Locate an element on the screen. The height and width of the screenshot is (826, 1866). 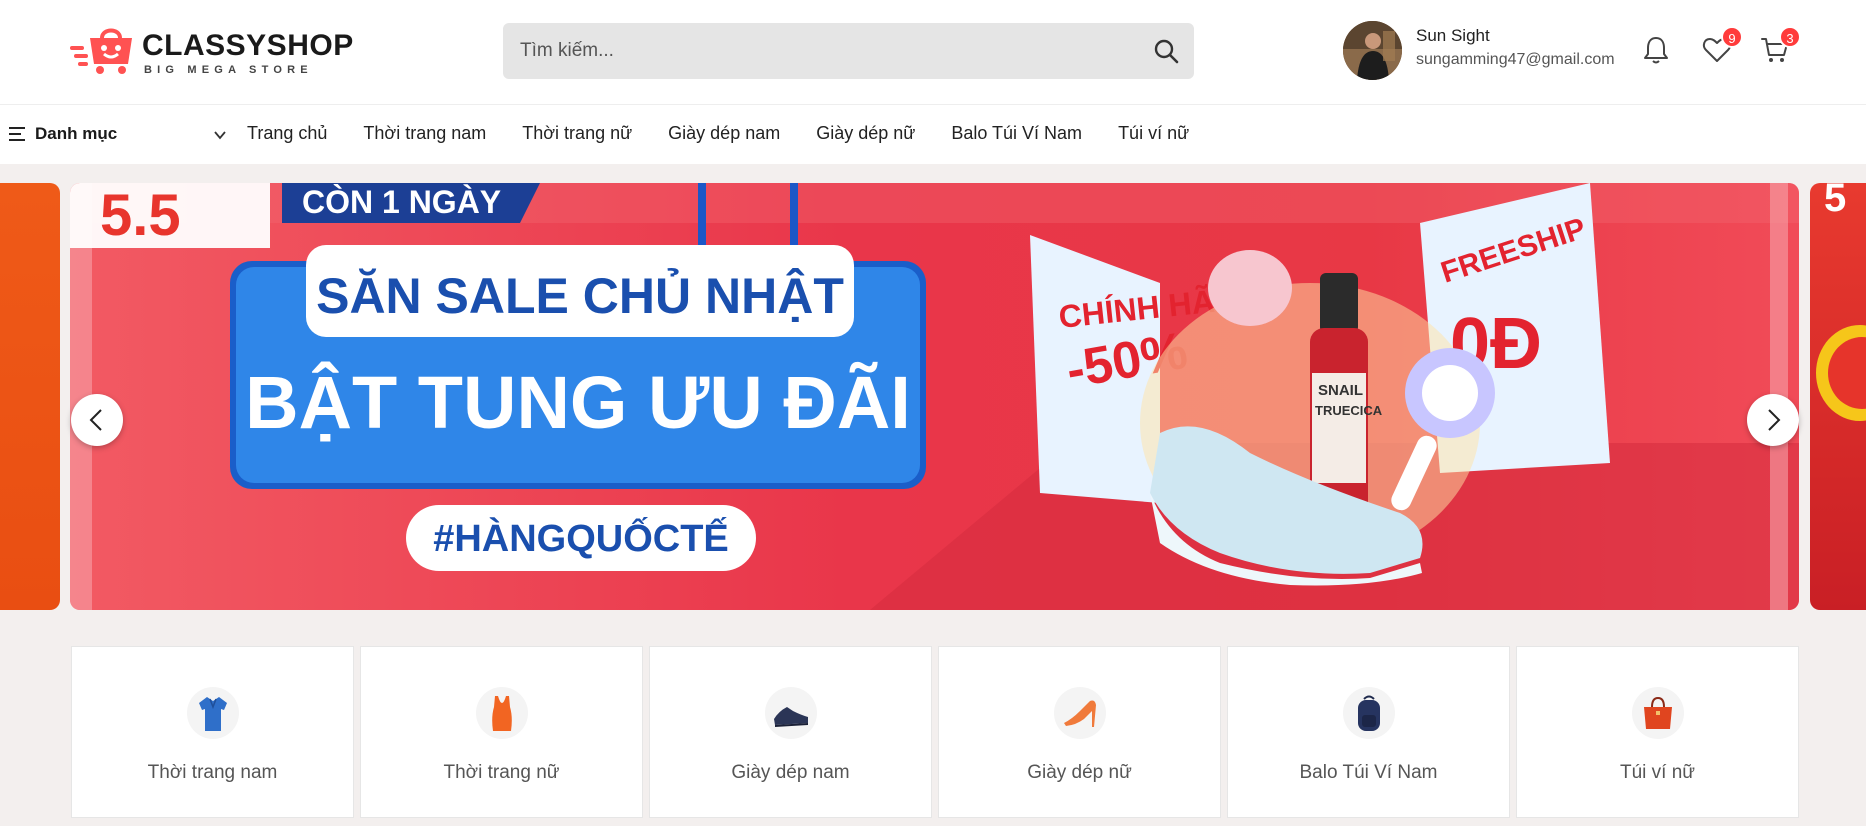
category-card-thoi-trang-nam: Thời trang nam is located at coordinates (212, 732).